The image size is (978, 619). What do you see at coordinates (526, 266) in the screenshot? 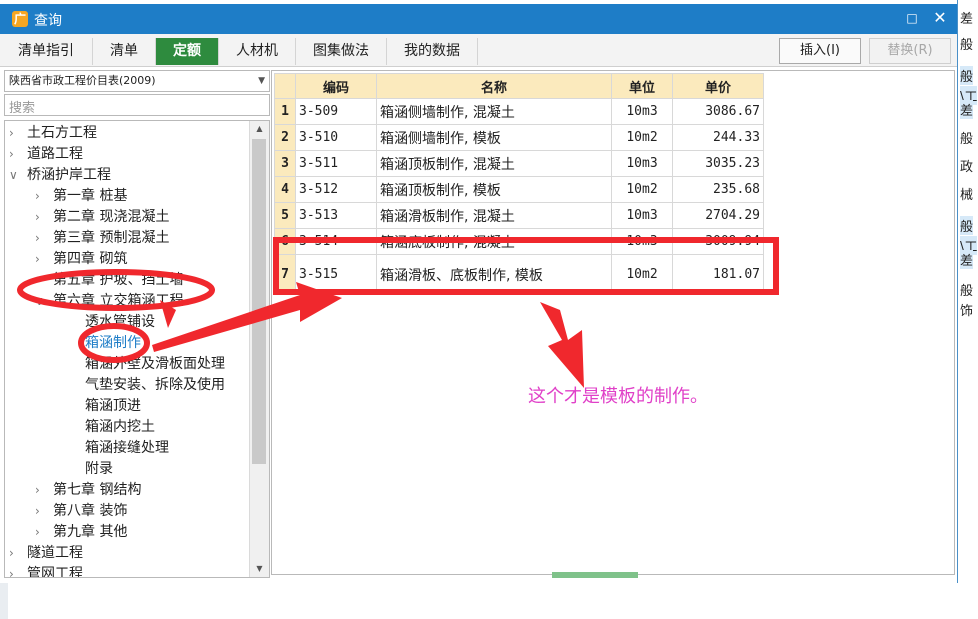
I see `annotation-rect-row7` at bounding box center [526, 266].